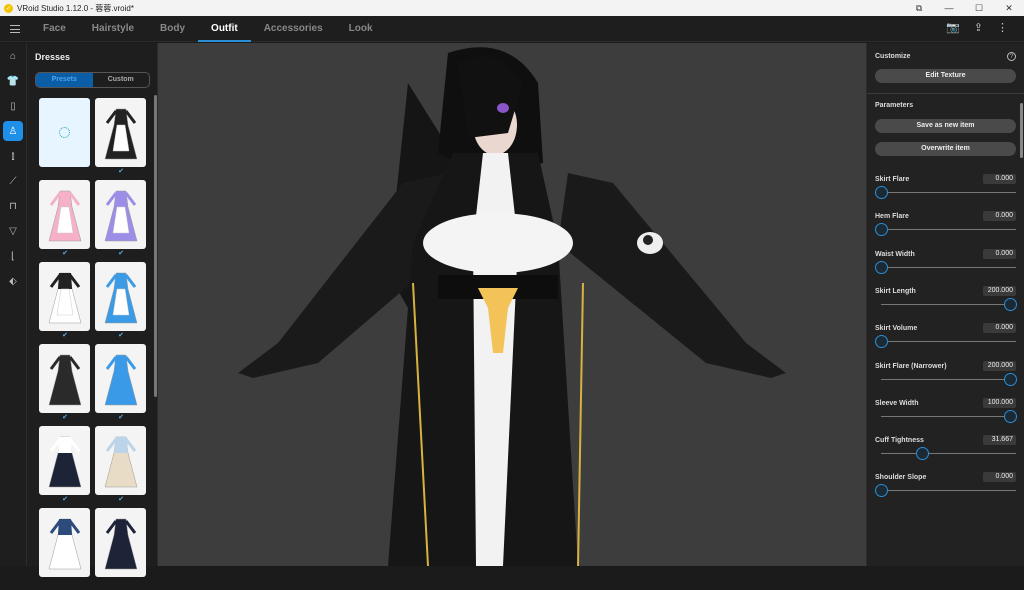  What do you see at coordinates (13, 281) in the screenshot?
I see `shoes-icon: ⬖` at bounding box center [13, 281].